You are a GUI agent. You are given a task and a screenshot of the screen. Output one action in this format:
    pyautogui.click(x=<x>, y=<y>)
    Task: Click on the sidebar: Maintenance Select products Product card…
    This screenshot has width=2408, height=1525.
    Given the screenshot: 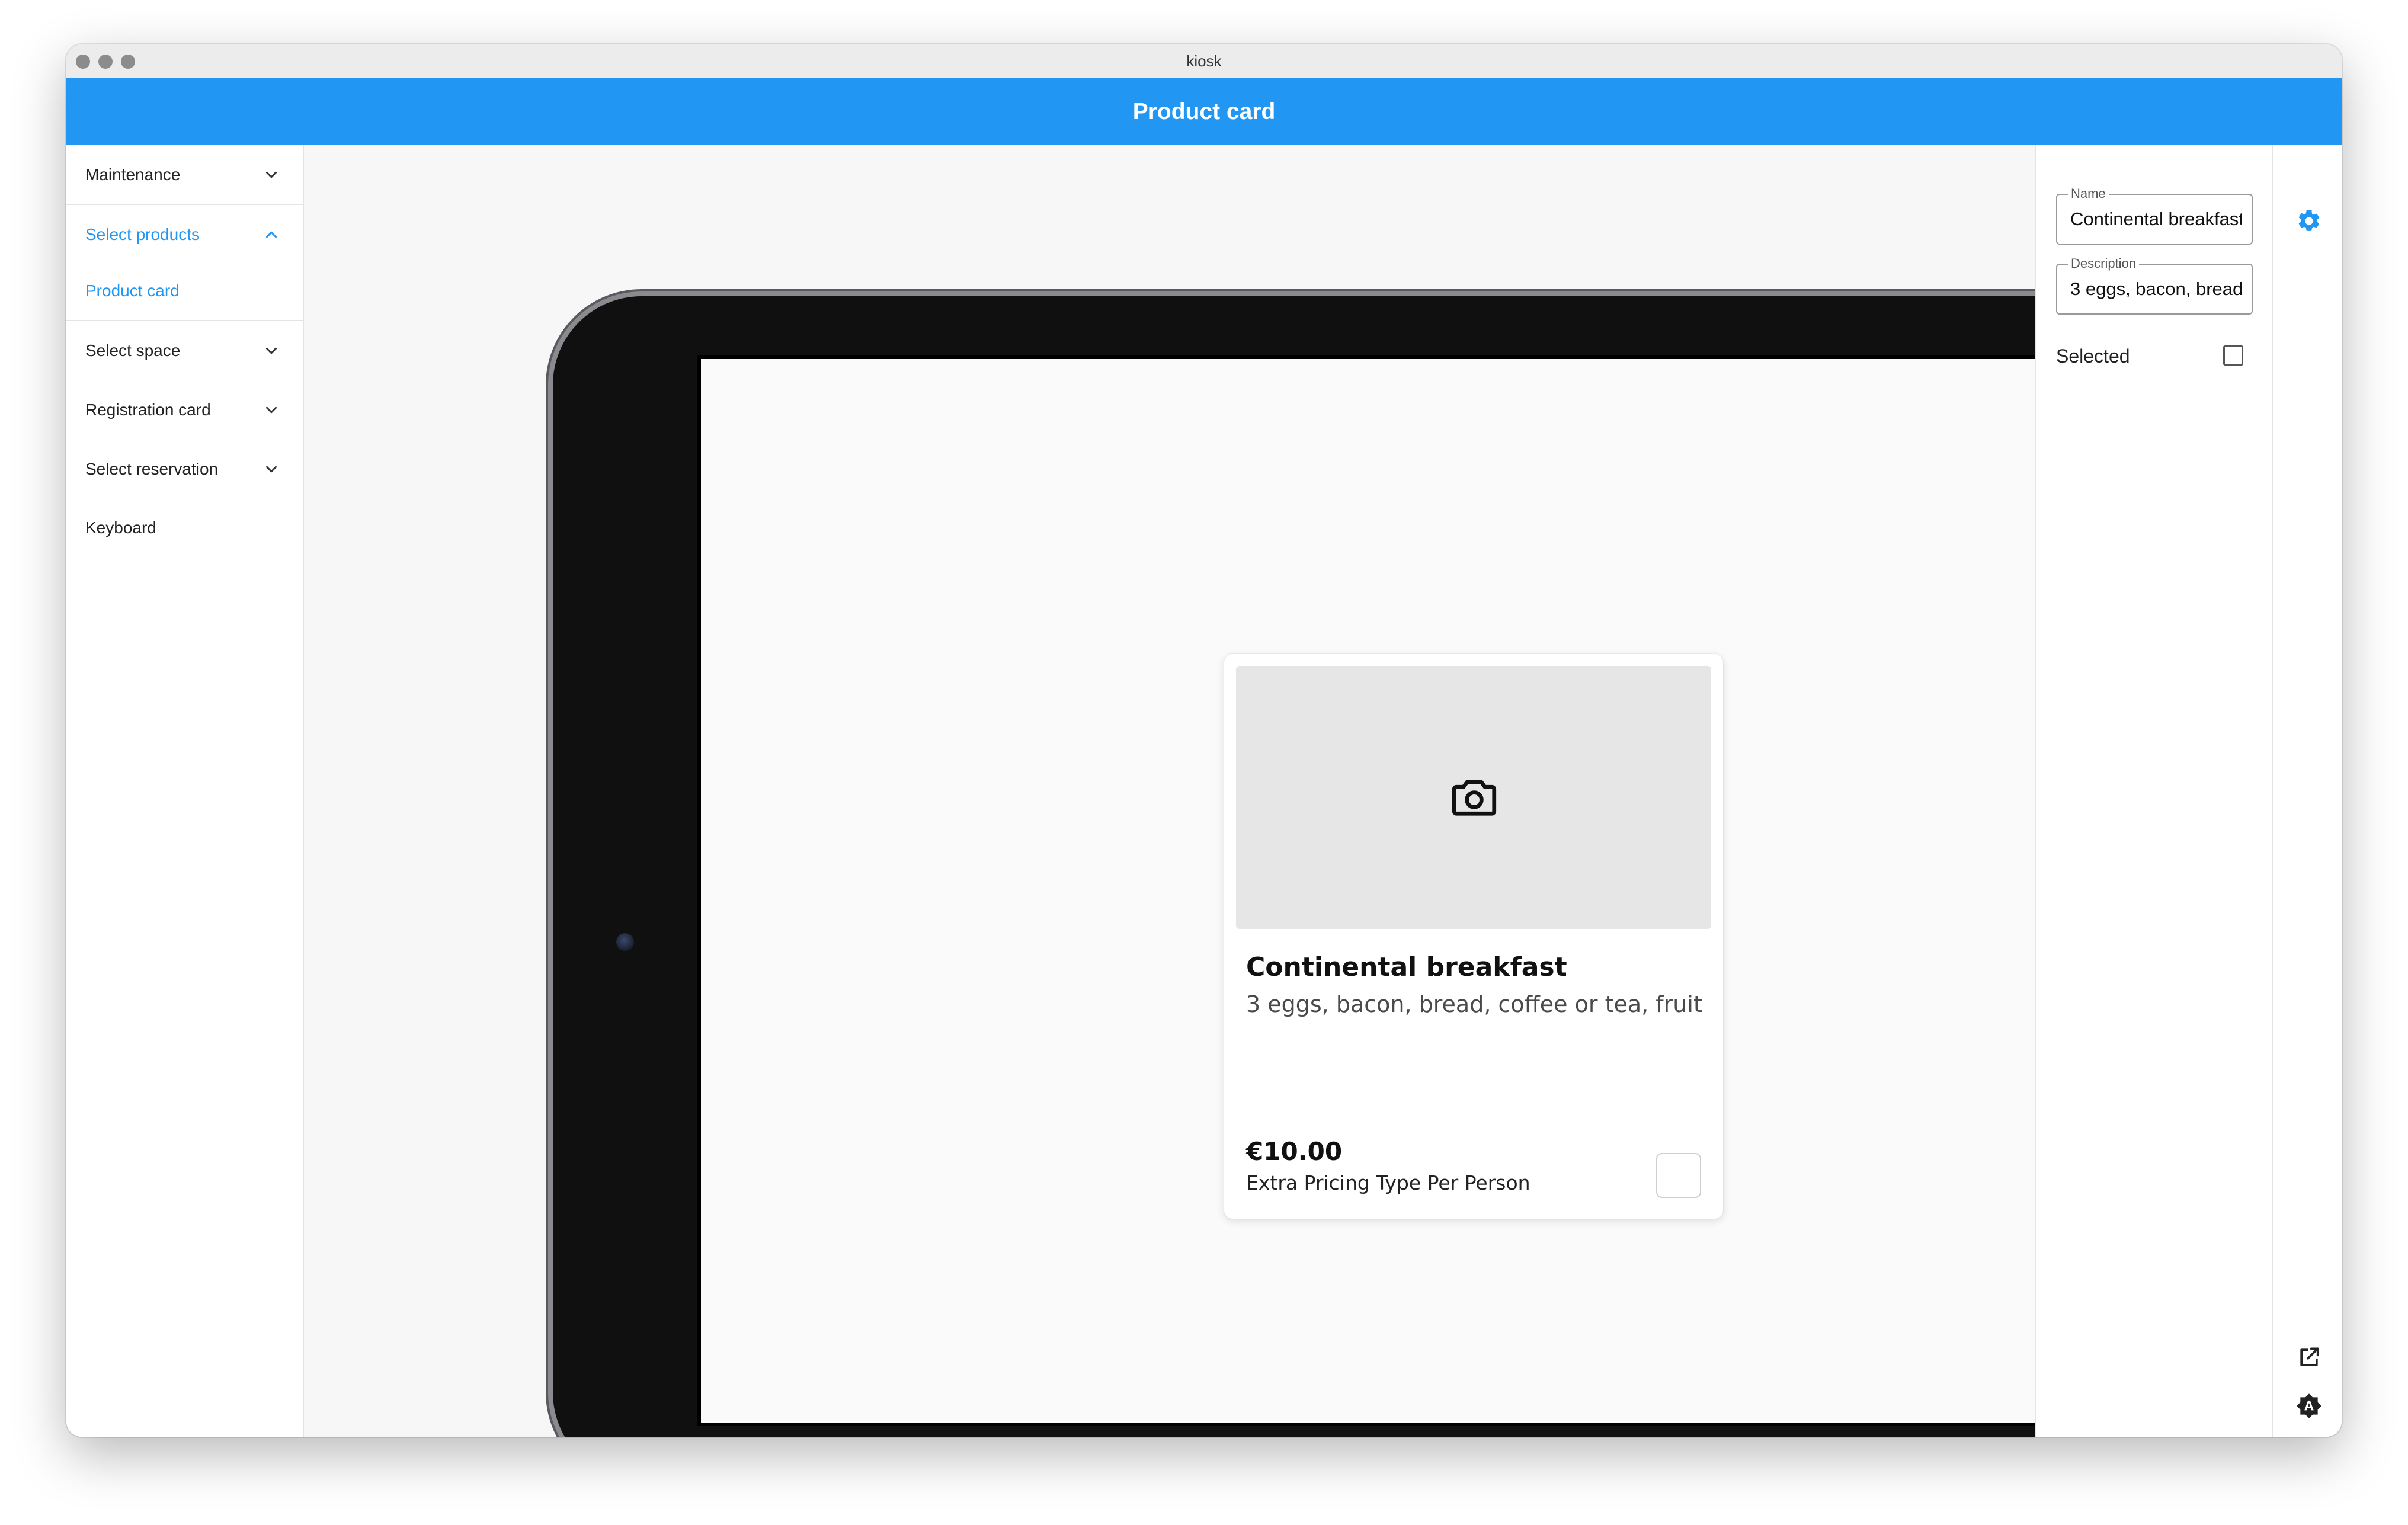 What is the action you would take?
    pyautogui.click(x=185, y=791)
    